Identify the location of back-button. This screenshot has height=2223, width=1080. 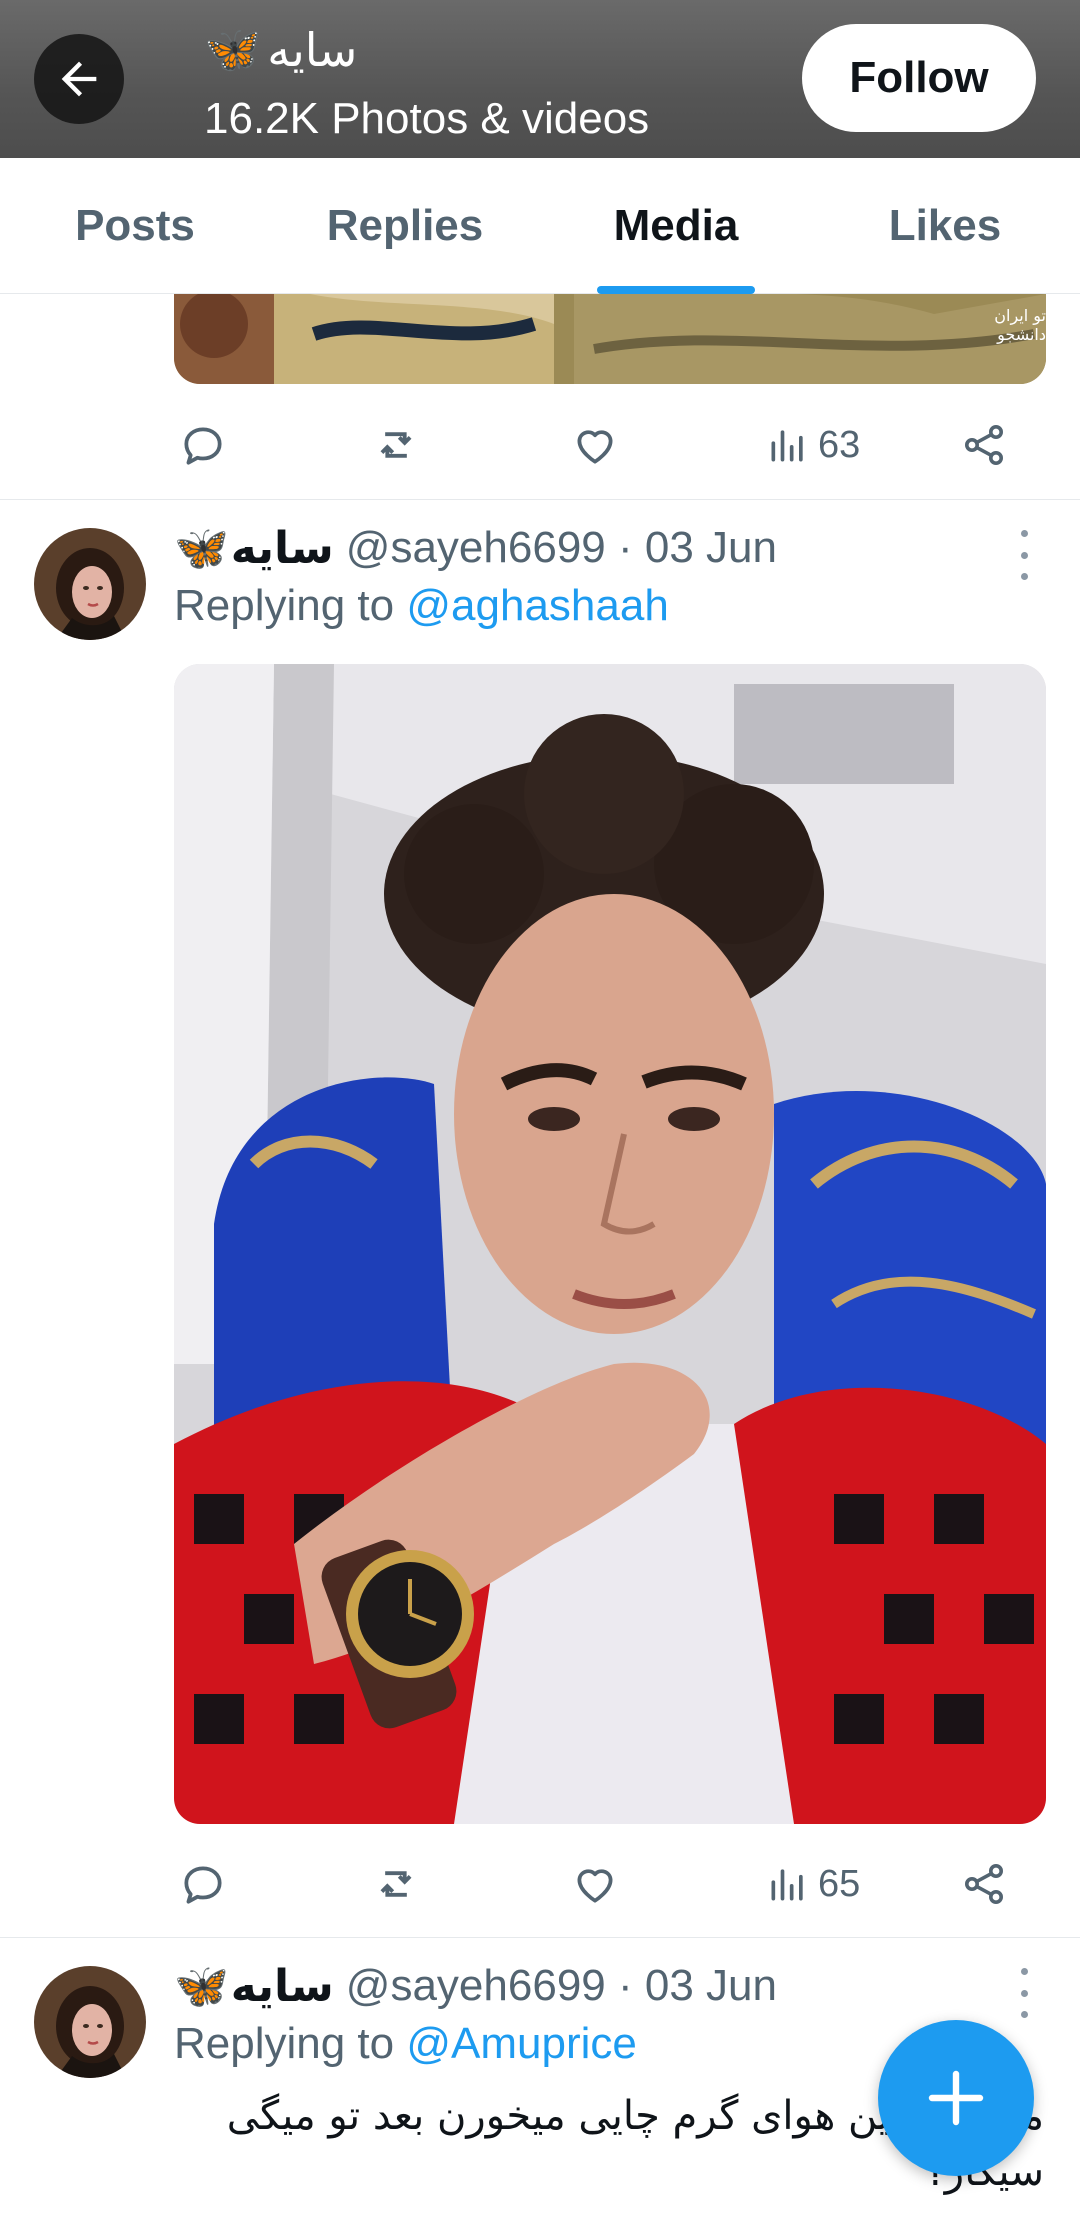
(79, 79).